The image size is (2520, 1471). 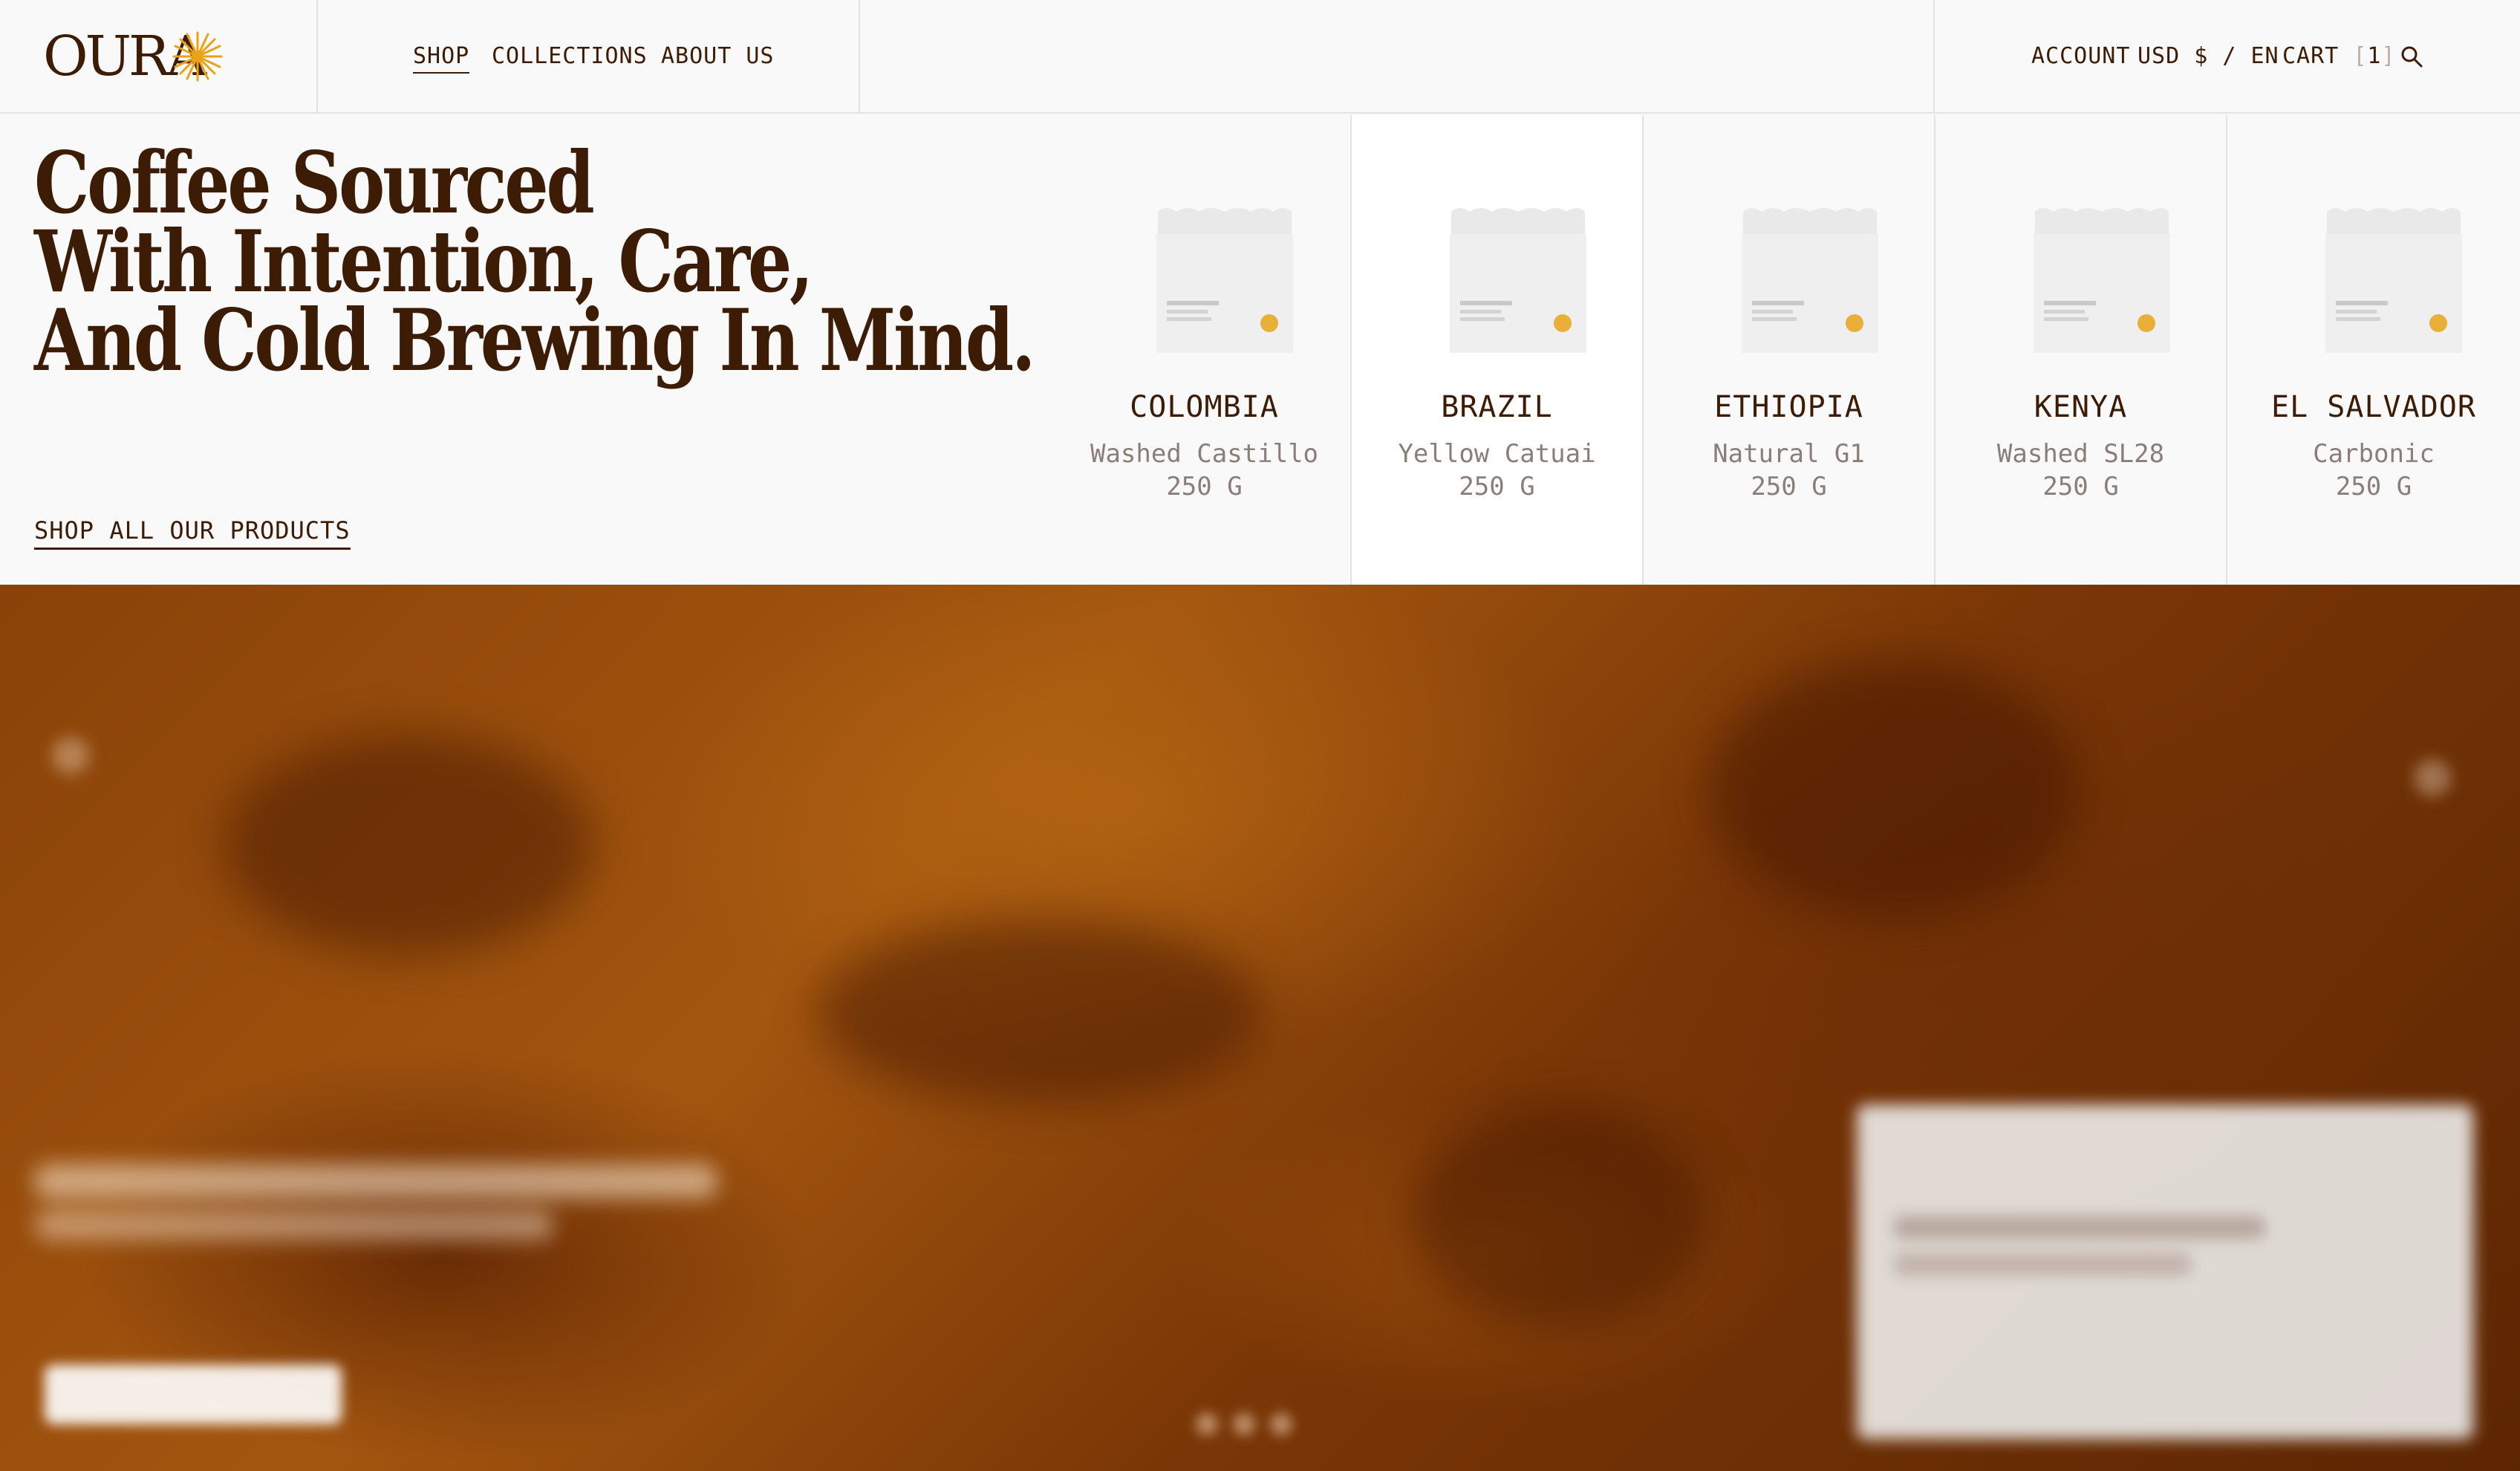 What do you see at coordinates (314, 183) in the screenshot?
I see `headline-line: Coffee Sourced` at bounding box center [314, 183].